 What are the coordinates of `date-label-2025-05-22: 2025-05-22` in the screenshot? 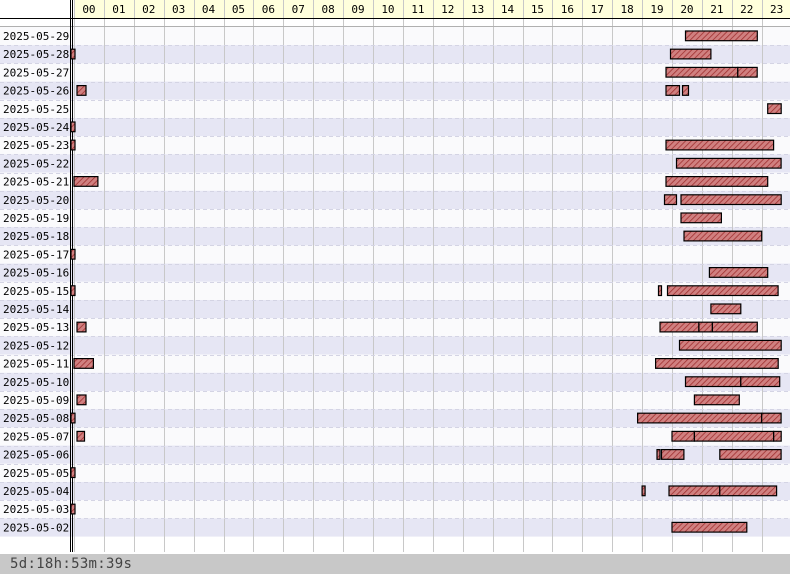 It's located at (36, 163).